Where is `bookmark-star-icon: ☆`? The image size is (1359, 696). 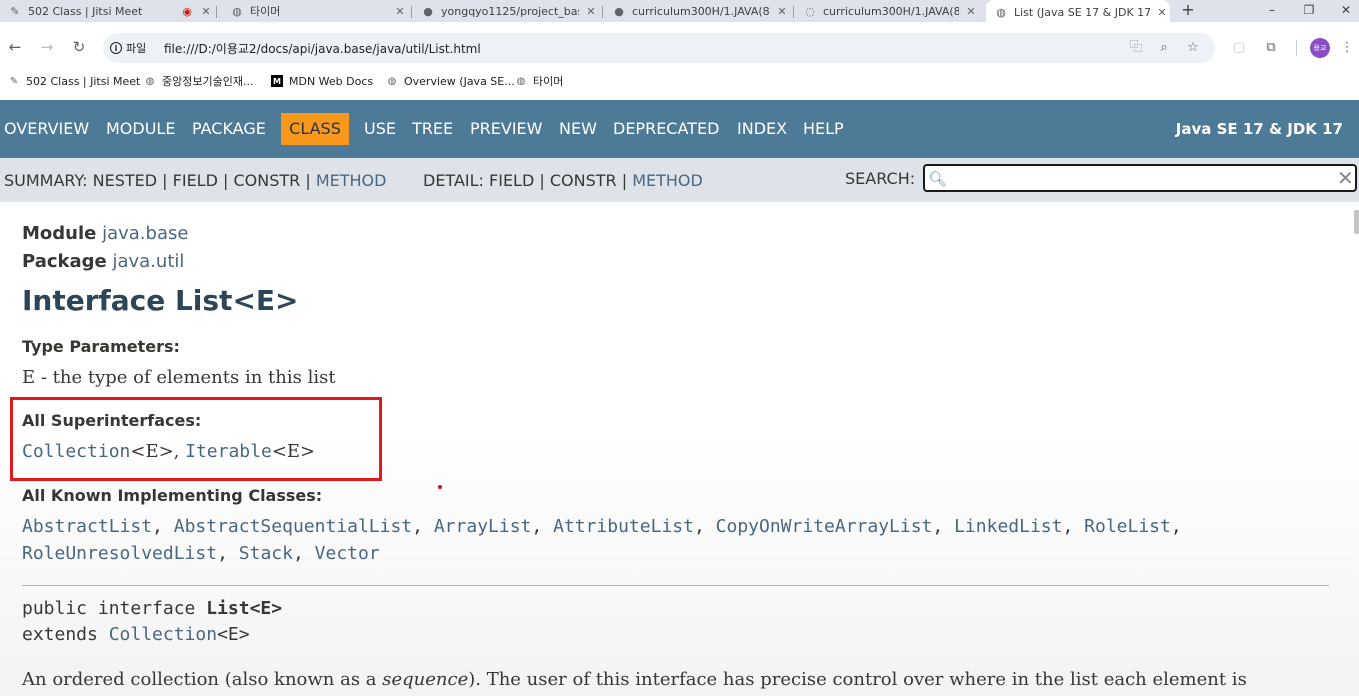
bookmark-star-icon: ☆ is located at coordinates (1193, 48).